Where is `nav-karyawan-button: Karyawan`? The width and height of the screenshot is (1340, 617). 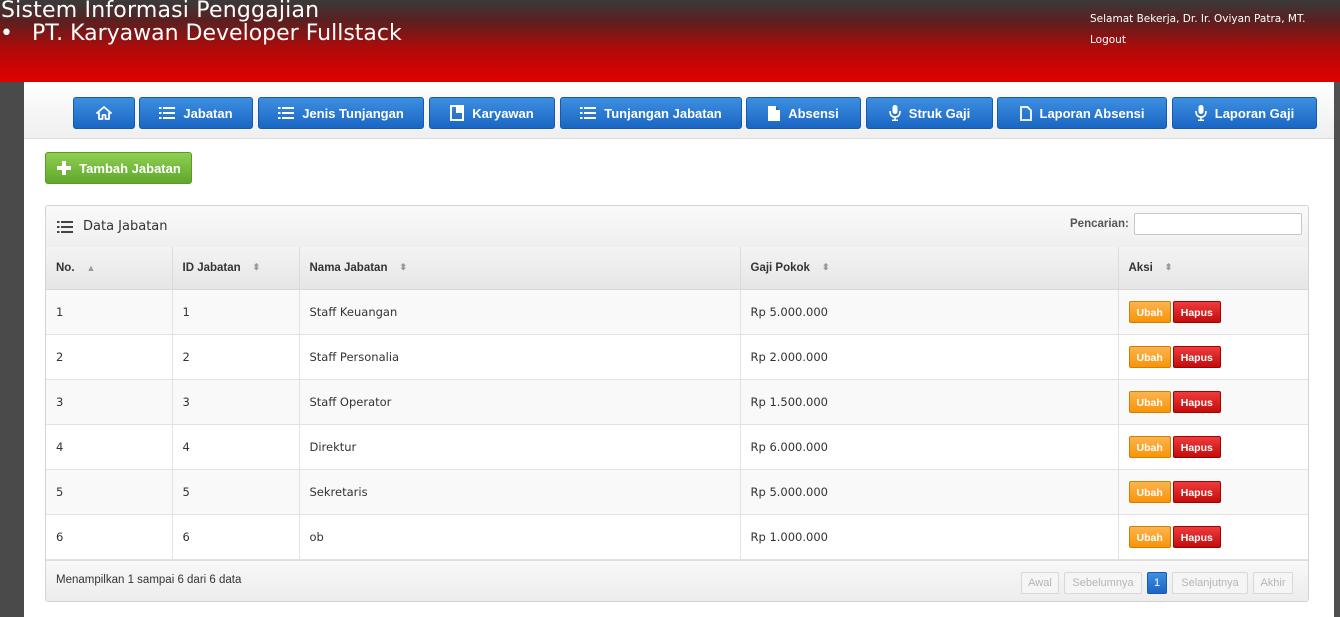
nav-karyawan-button: Karyawan is located at coordinates (492, 113).